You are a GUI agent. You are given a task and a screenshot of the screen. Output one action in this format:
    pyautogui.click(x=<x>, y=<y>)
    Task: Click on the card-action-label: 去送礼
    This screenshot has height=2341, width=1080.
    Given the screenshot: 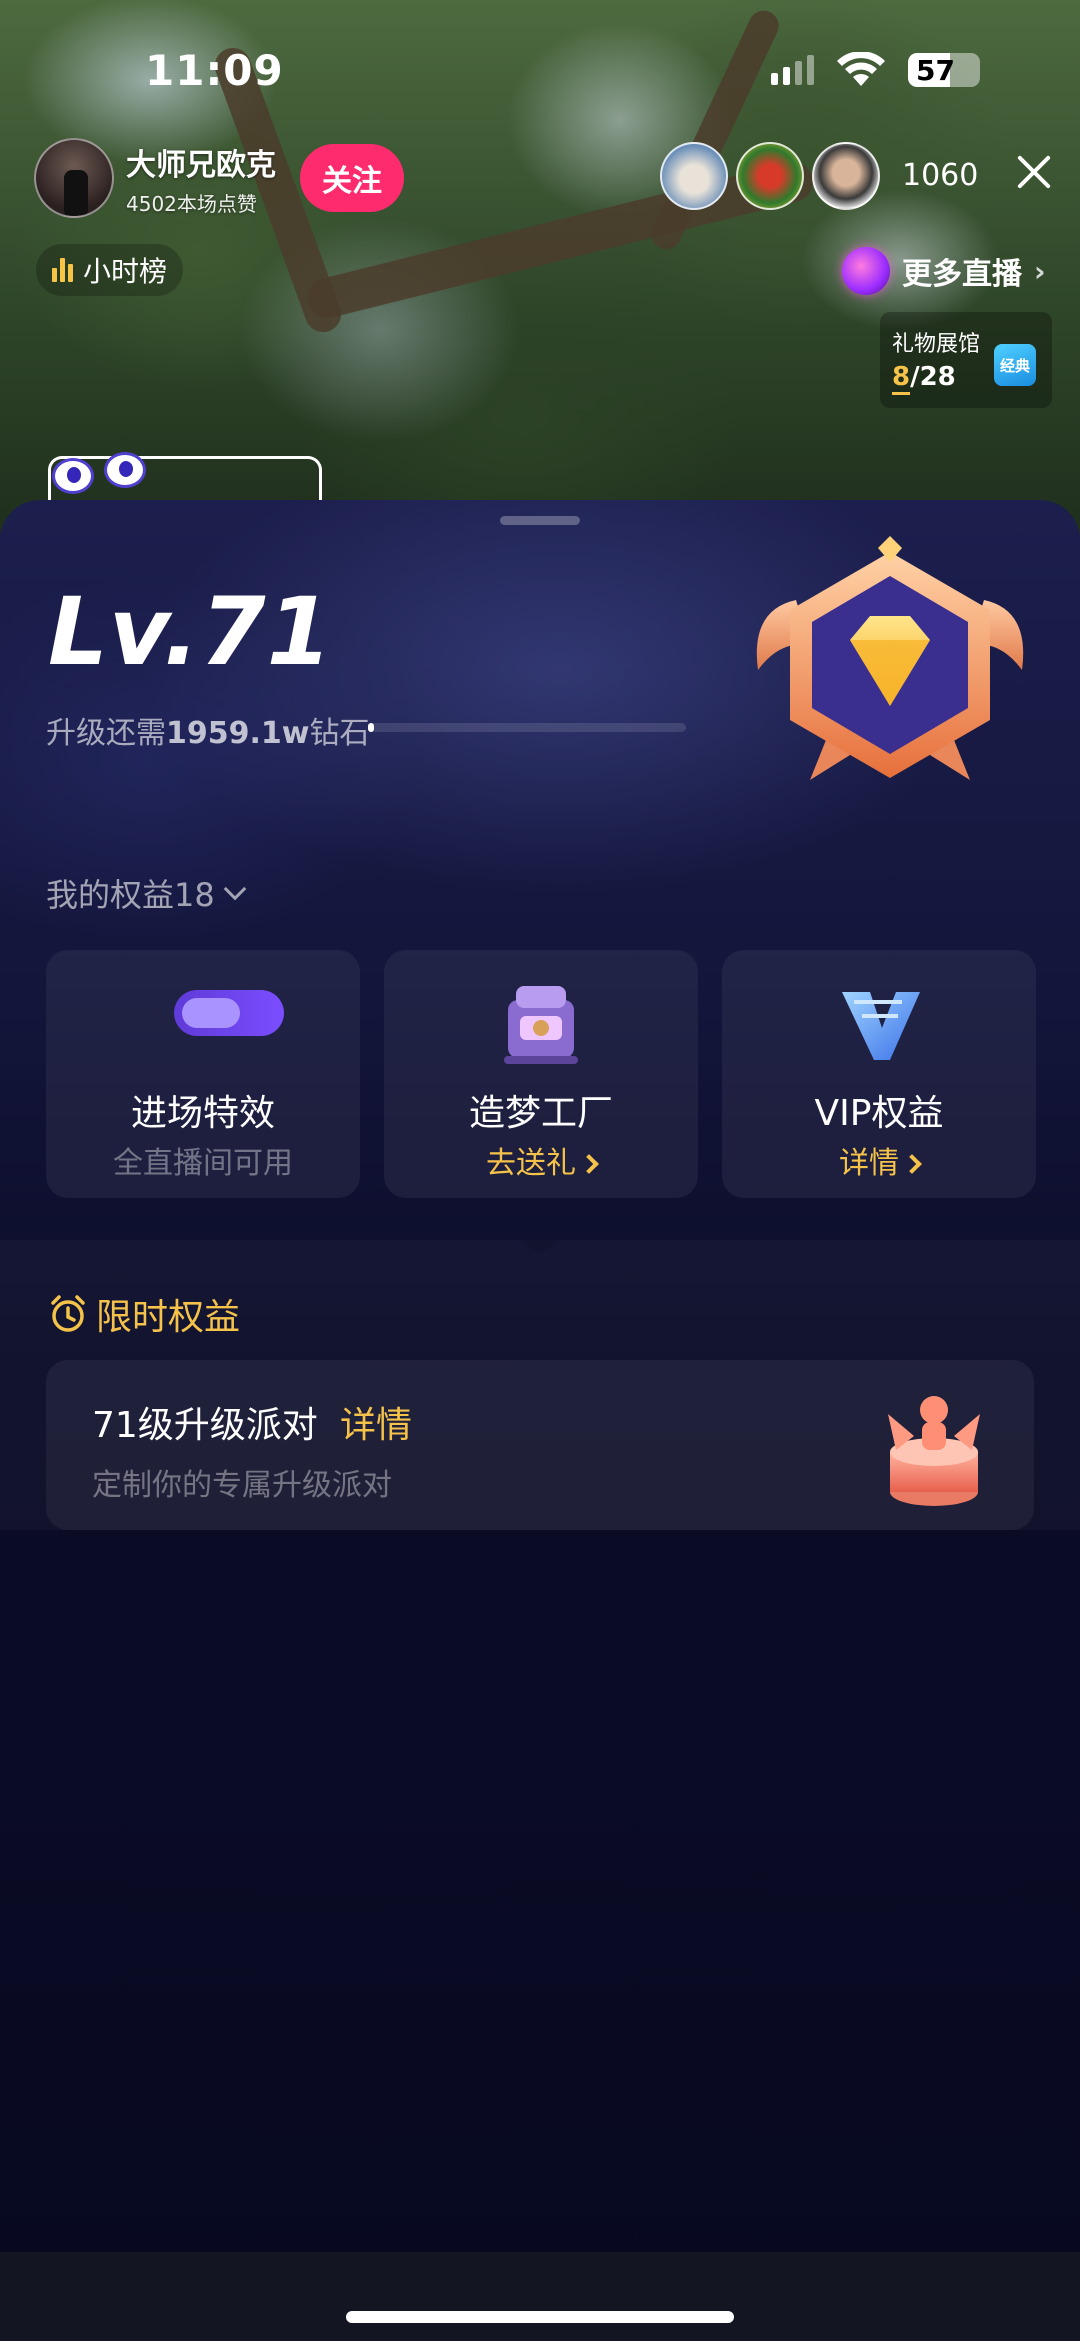 What is the action you would take?
    pyautogui.click(x=531, y=1163)
    